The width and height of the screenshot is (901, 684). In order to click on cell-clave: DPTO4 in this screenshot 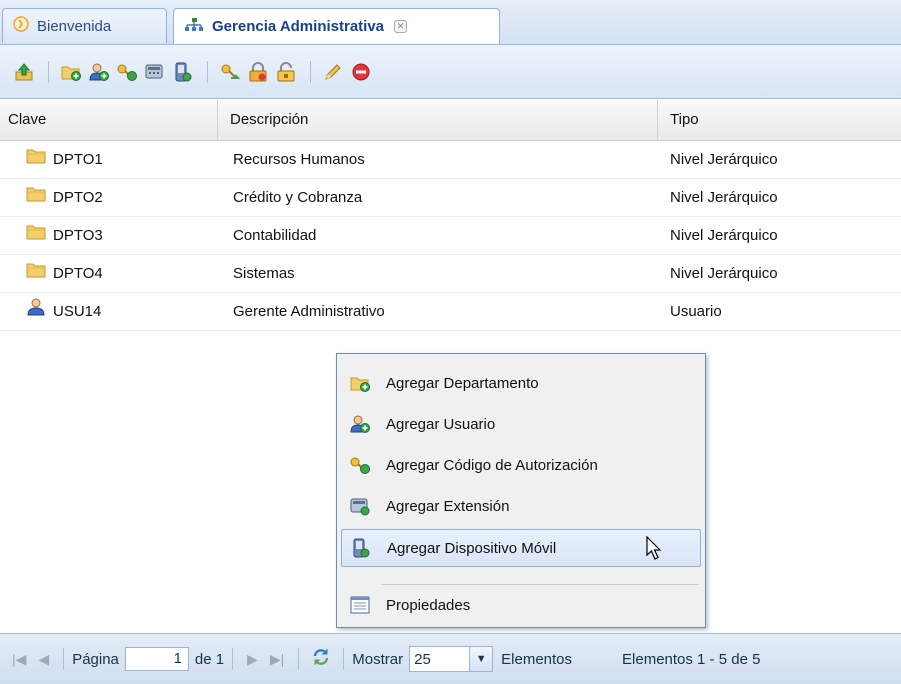, I will do `click(64, 274)`.